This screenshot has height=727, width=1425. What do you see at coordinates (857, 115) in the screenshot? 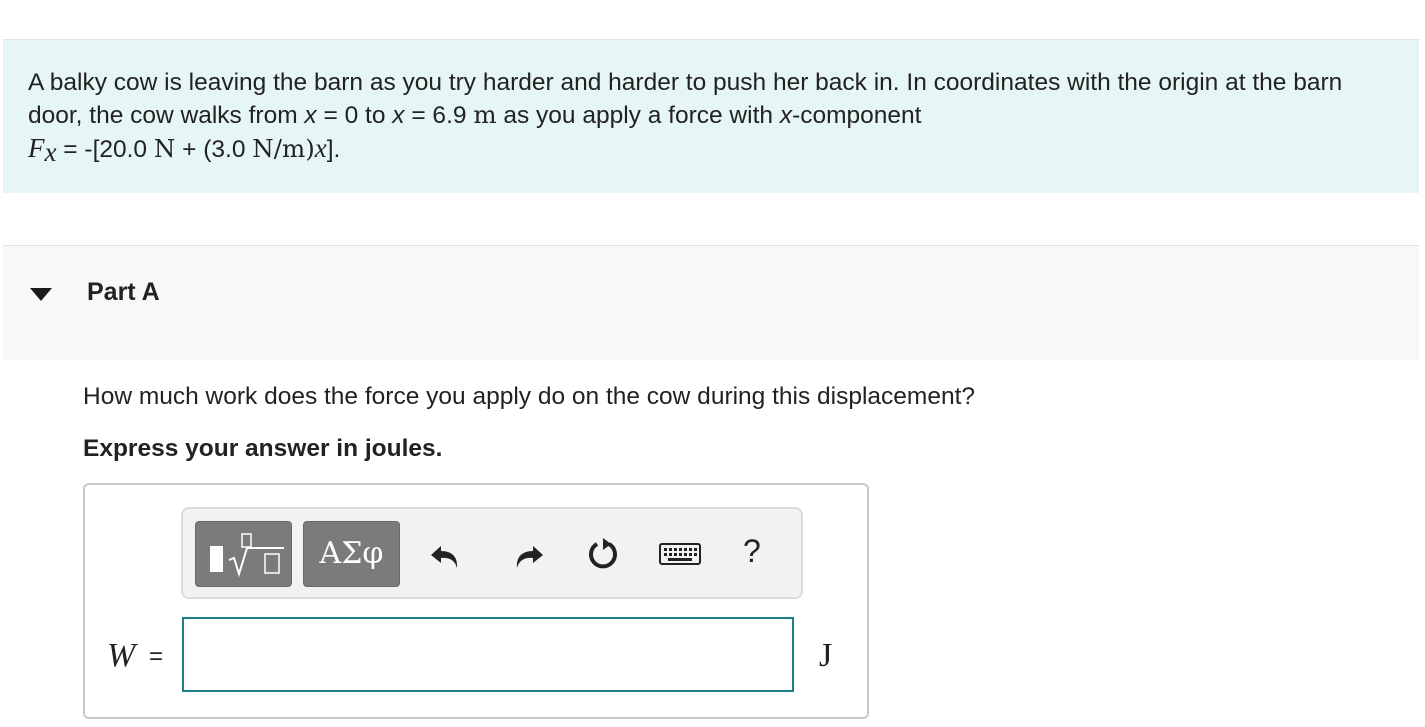
I see `problem-text-3: -component` at bounding box center [857, 115].